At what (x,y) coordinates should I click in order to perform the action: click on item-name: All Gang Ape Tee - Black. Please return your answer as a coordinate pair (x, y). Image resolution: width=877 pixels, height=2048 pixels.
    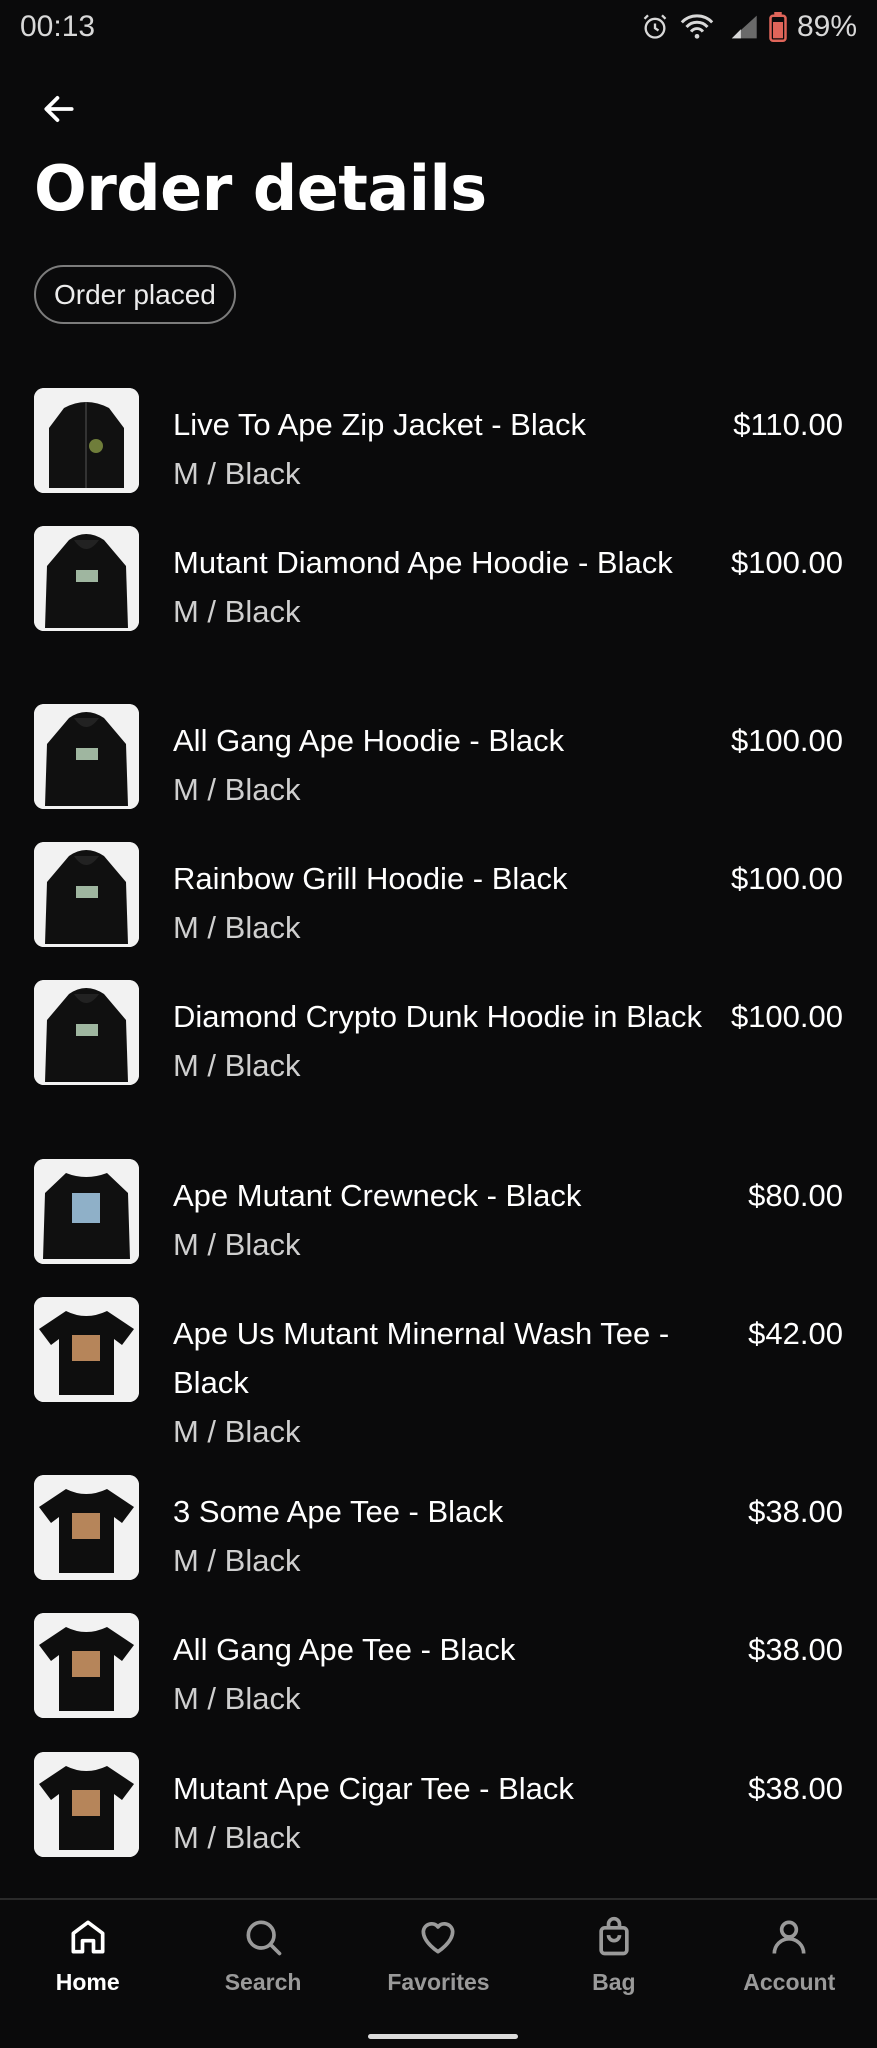
    Looking at the image, I should click on (344, 1649).